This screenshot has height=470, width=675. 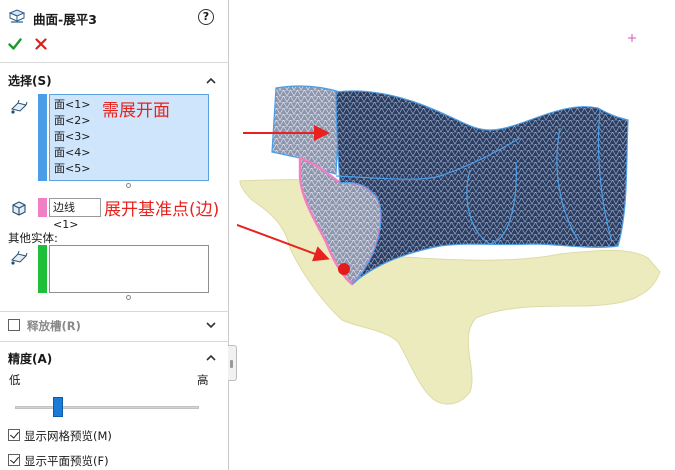 I want to click on list-item: 面<5>, so click(x=72, y=169).